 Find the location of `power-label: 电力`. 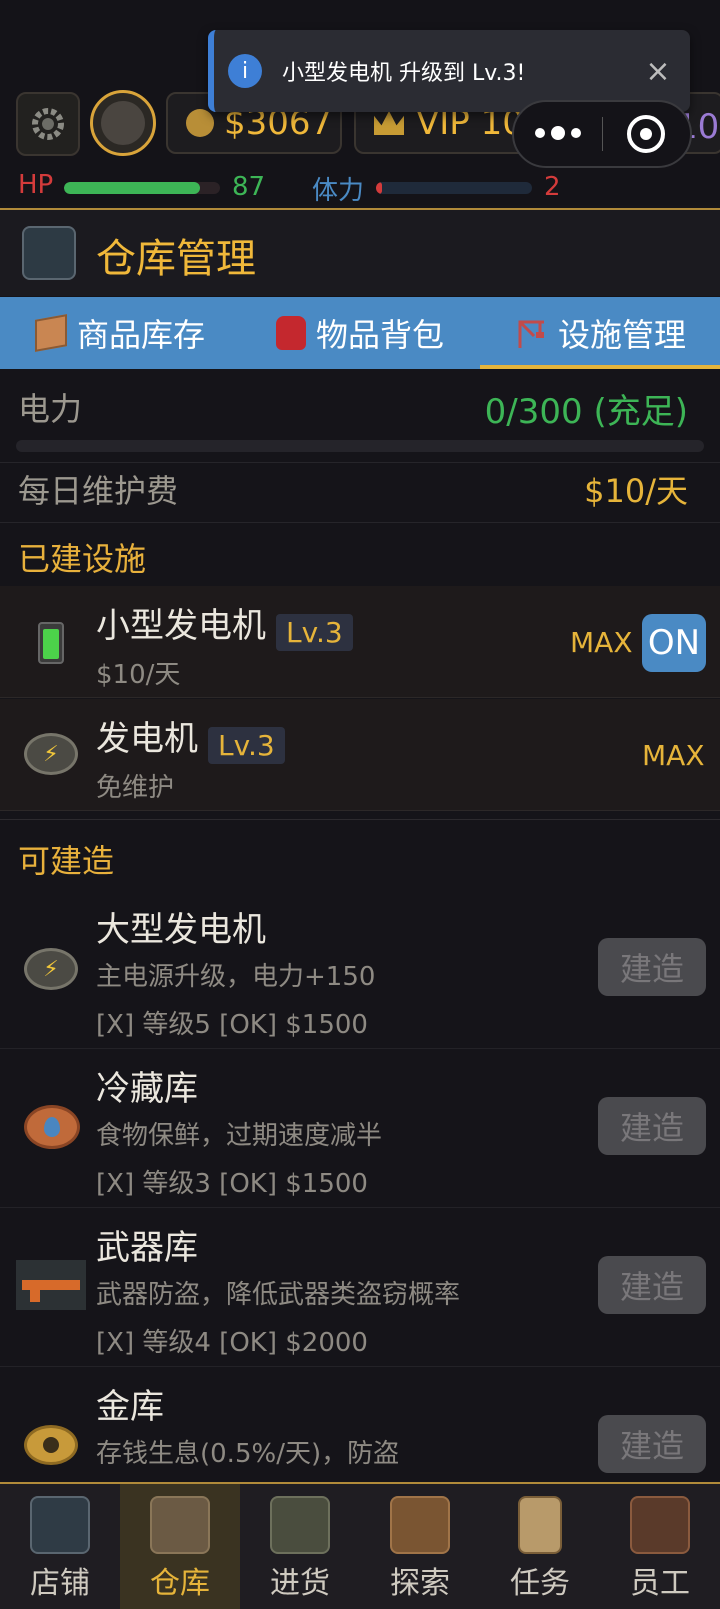

power-label: 电力 is located at coordinates (50, 409).